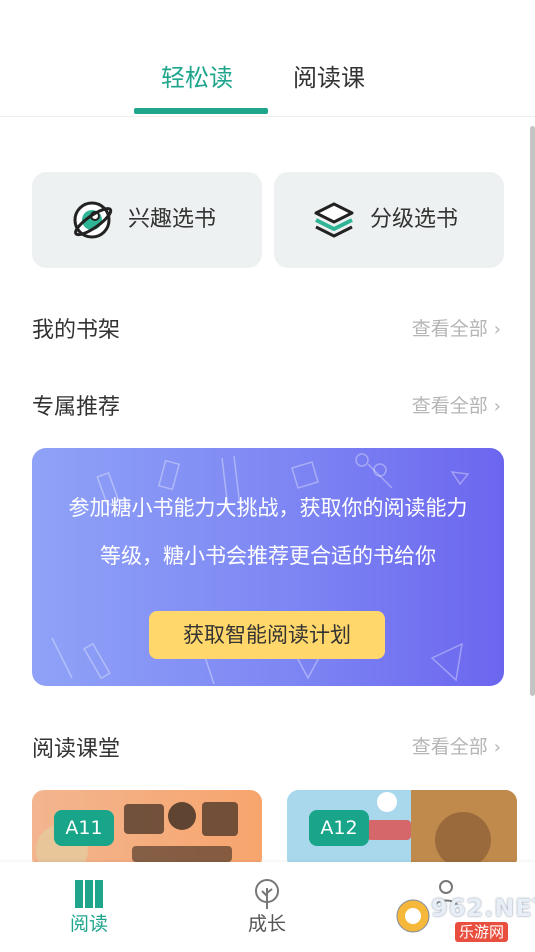 This screenshot has width=535, height=952. I want to click on banner-line-1: 参加糖小书能力大挑战，获取你的阅读能力, so click(268, 508).